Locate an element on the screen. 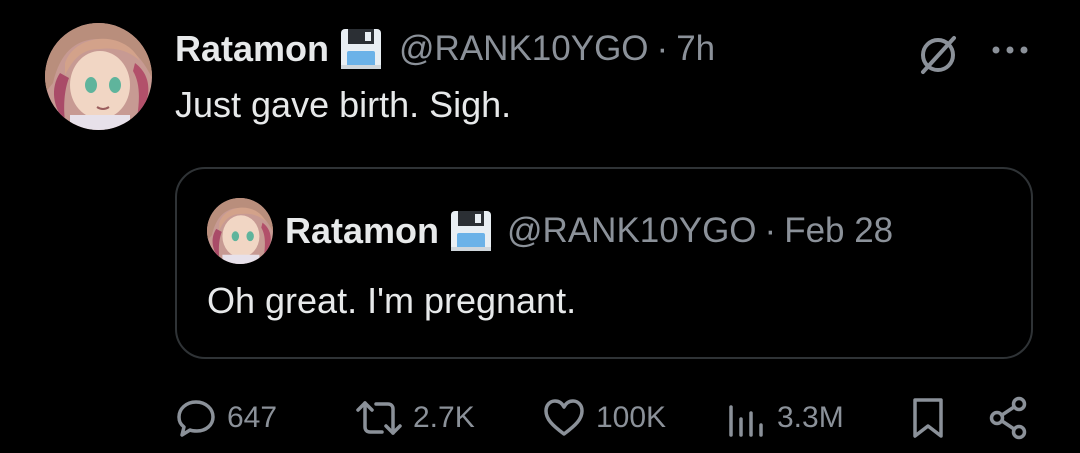 The height and width of the screenshot is (453, 1080). views-button: 3.3M is located at coordinates (784, 418).